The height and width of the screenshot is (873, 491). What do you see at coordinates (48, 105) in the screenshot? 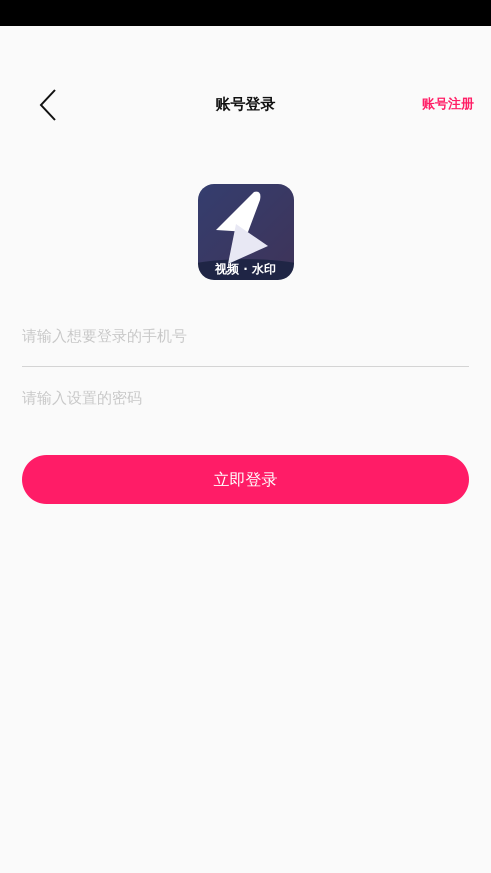
I see `back-icon` at bounding box center [48, 105].